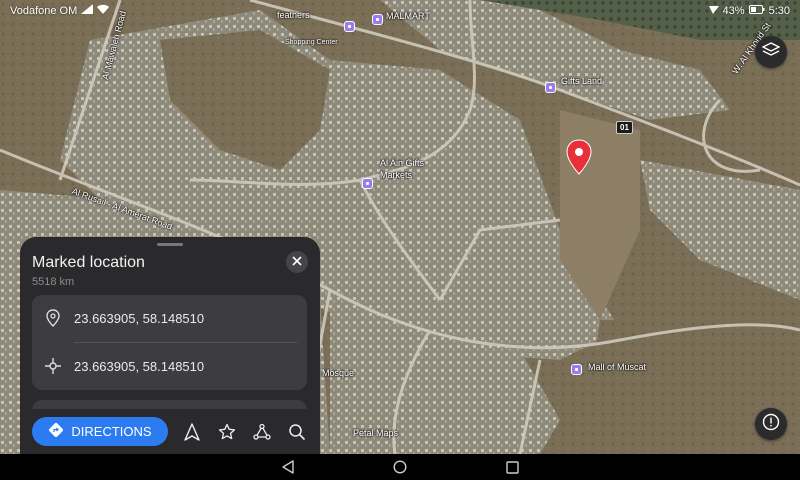  Describe the element at coordinates (56, 431) in the screenshot. I see `directions-icon` at that location.